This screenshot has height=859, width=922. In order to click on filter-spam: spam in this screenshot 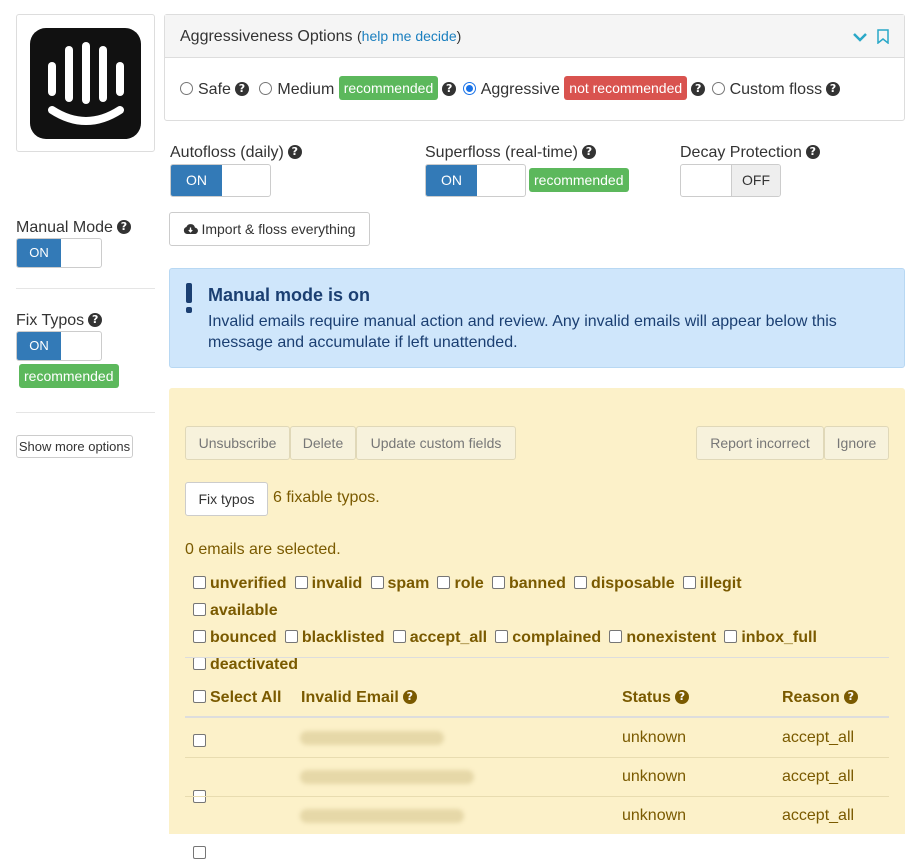, I will do `click(399, 583)`.